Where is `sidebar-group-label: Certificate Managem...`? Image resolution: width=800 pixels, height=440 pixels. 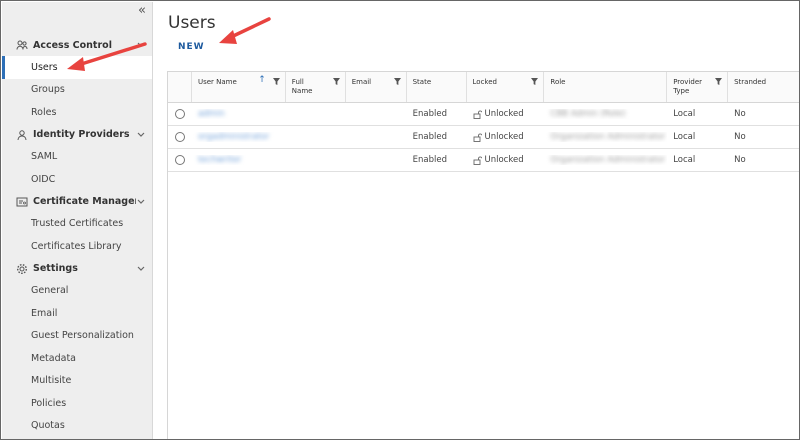 sidebar-group-label: Certificate Managem... is located at coordinates (84, 201).